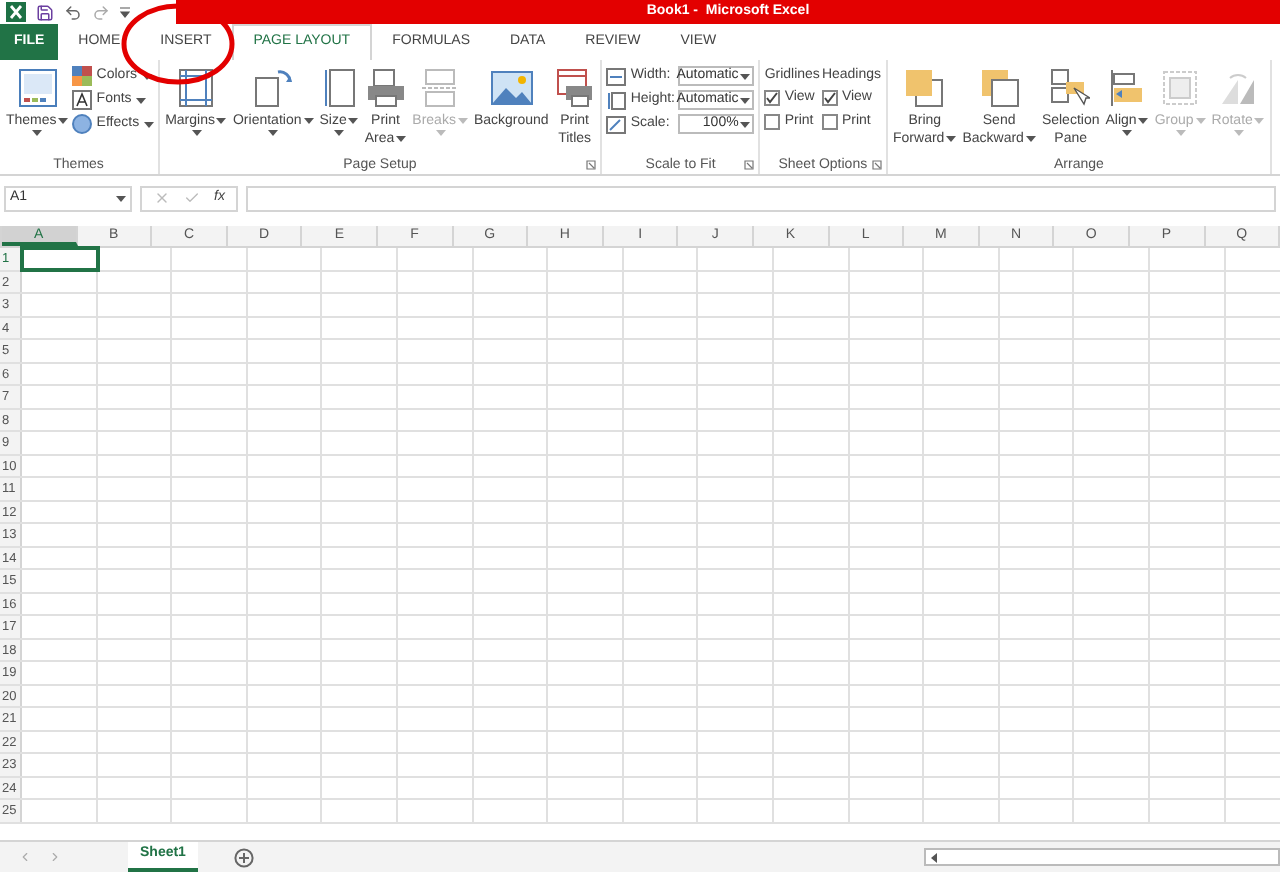 This screenshot has width=1280, height=872. I want to click on horizontal-scrollbar, so click(1102, 857).